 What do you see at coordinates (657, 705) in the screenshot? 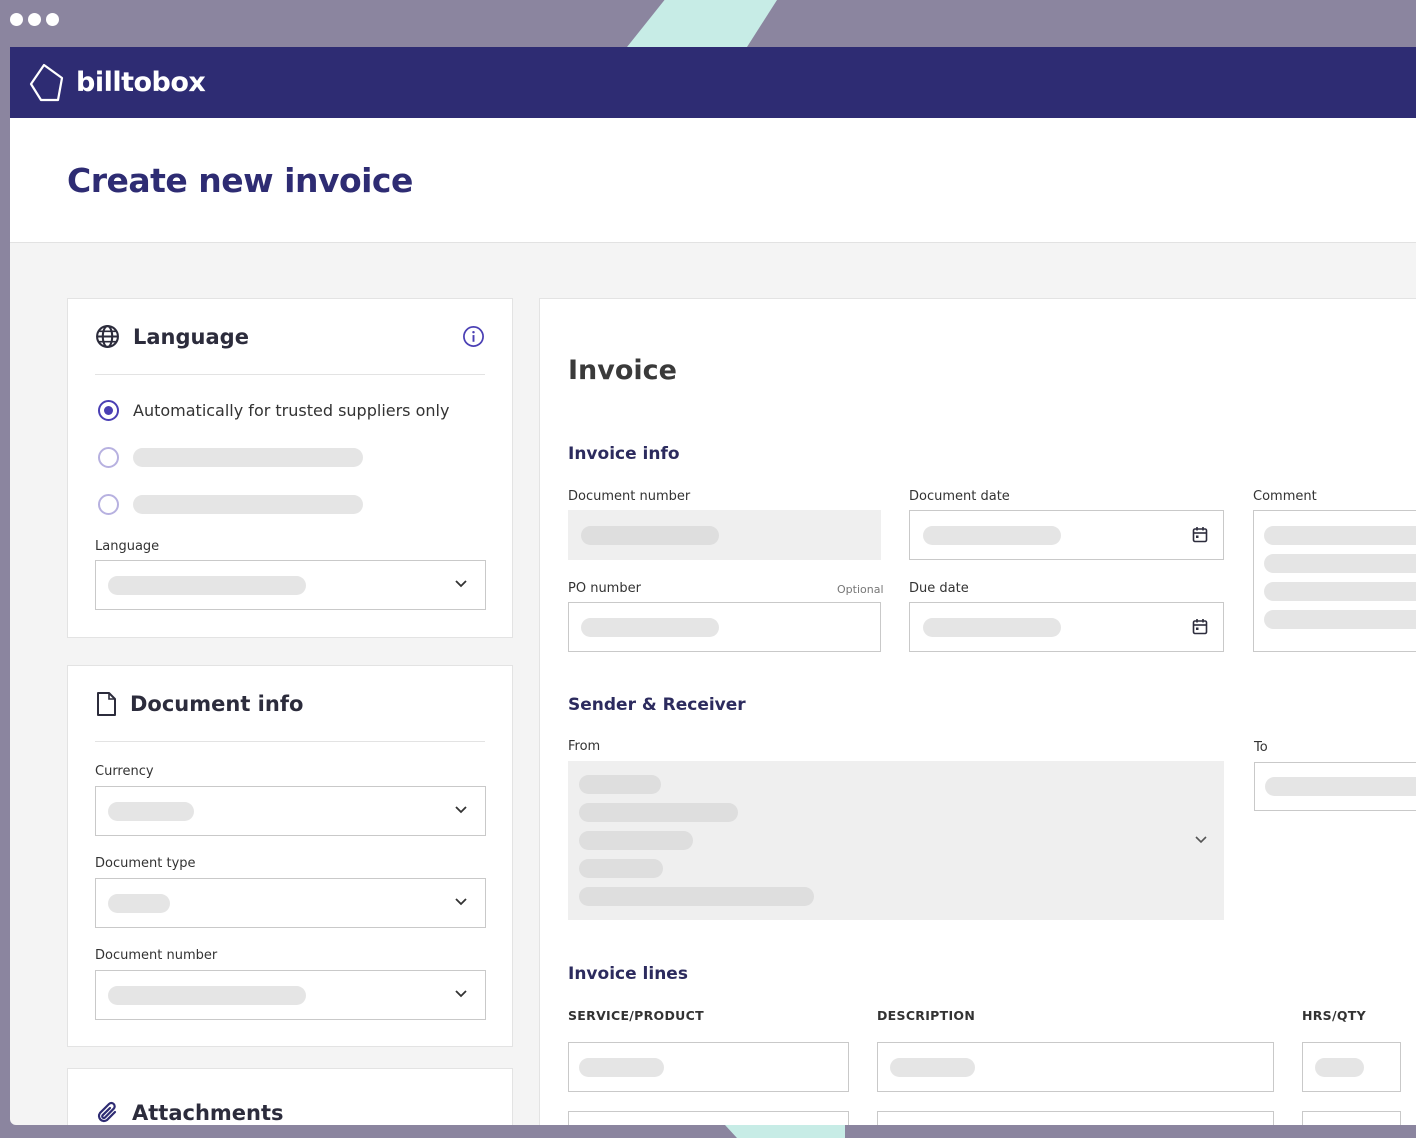
I see `sender-receiver-title: Sender & Receiver` at bounding box center [657, 705].